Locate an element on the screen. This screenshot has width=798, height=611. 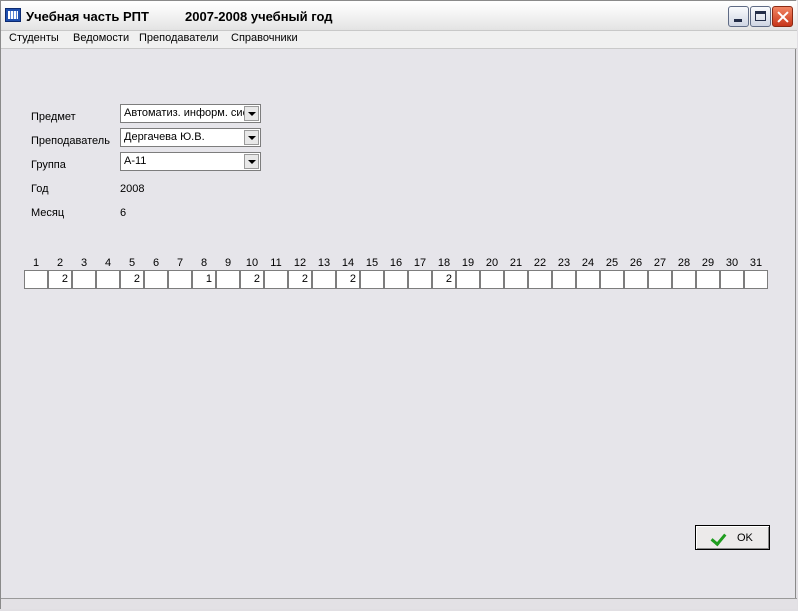
day-number: 10 is located at coordinates (252, 263).